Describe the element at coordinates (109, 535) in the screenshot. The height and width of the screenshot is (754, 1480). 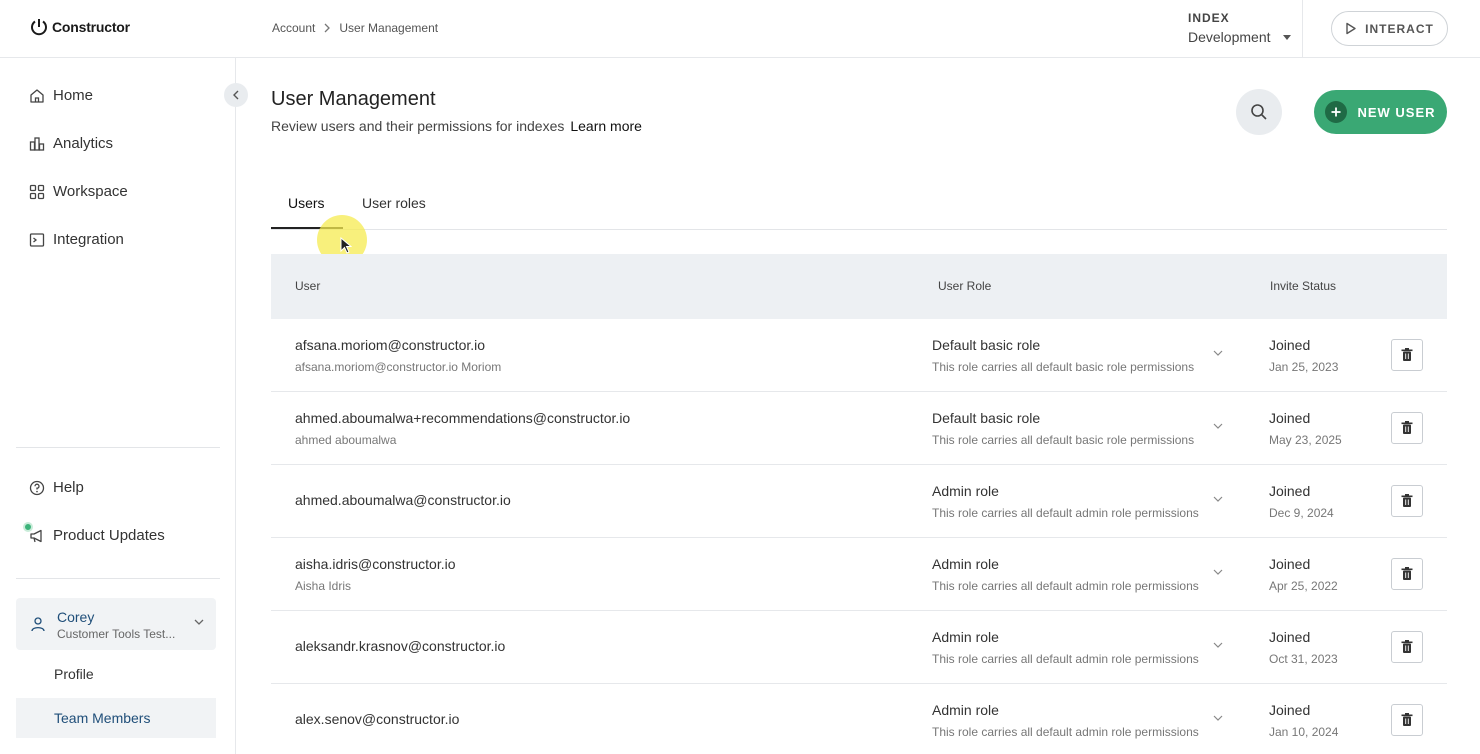
I see `sidebar-item-label: Product Updates` at that location.